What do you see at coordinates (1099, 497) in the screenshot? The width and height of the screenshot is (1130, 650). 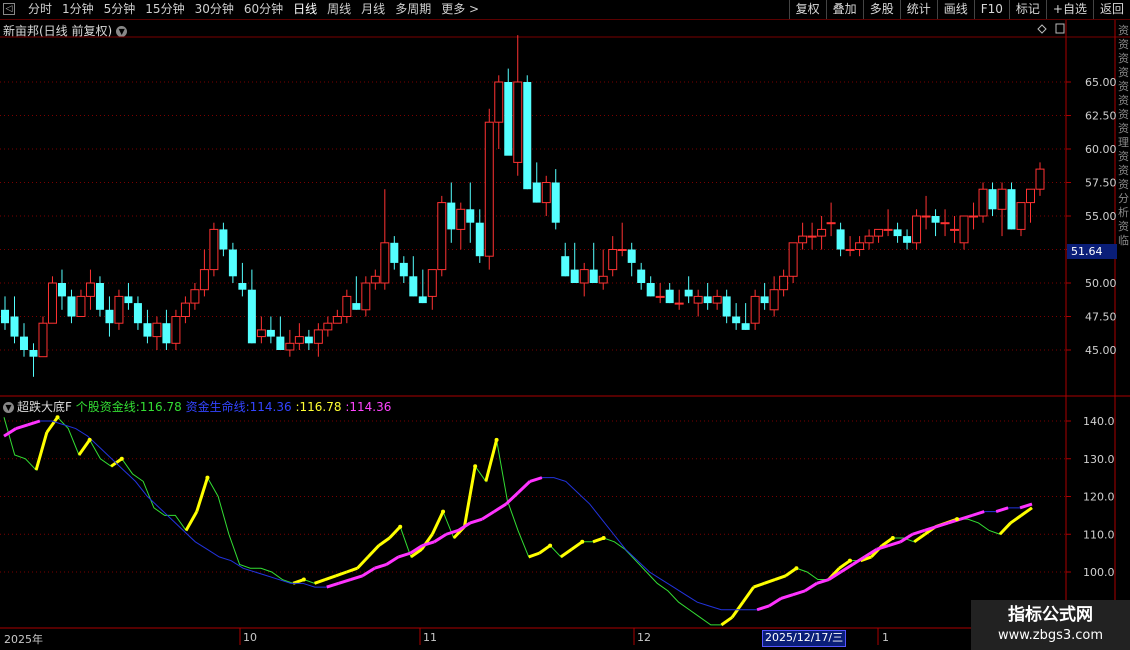 I see `ind-y-tick-label: 120.0` at bounding box center [1099, 497].